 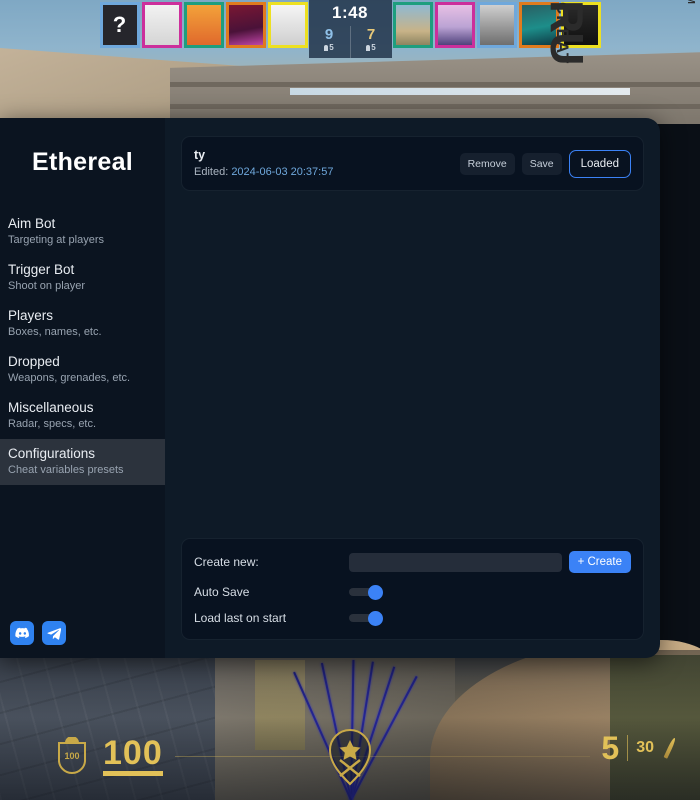 I want to click on scoreboard-row: ? 1:48 9 5 7 5, so click(x=350, y=29).